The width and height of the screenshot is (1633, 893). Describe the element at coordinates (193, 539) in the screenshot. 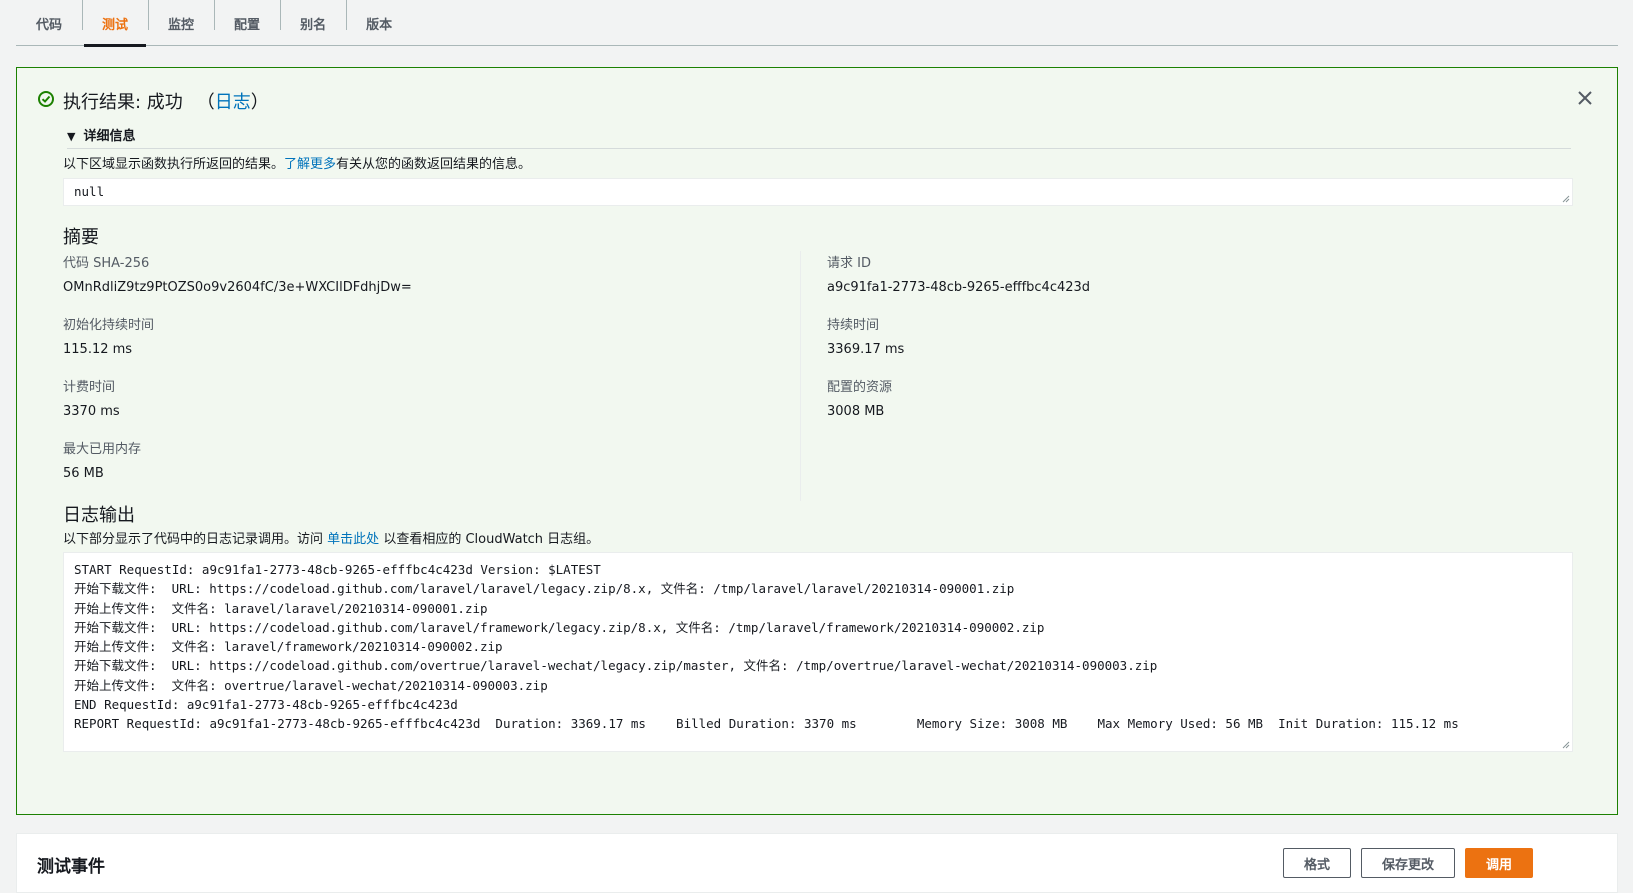

I see `log-desc-prefix: 以下部分显示了代码中的日志记录调用。访问` at that location.